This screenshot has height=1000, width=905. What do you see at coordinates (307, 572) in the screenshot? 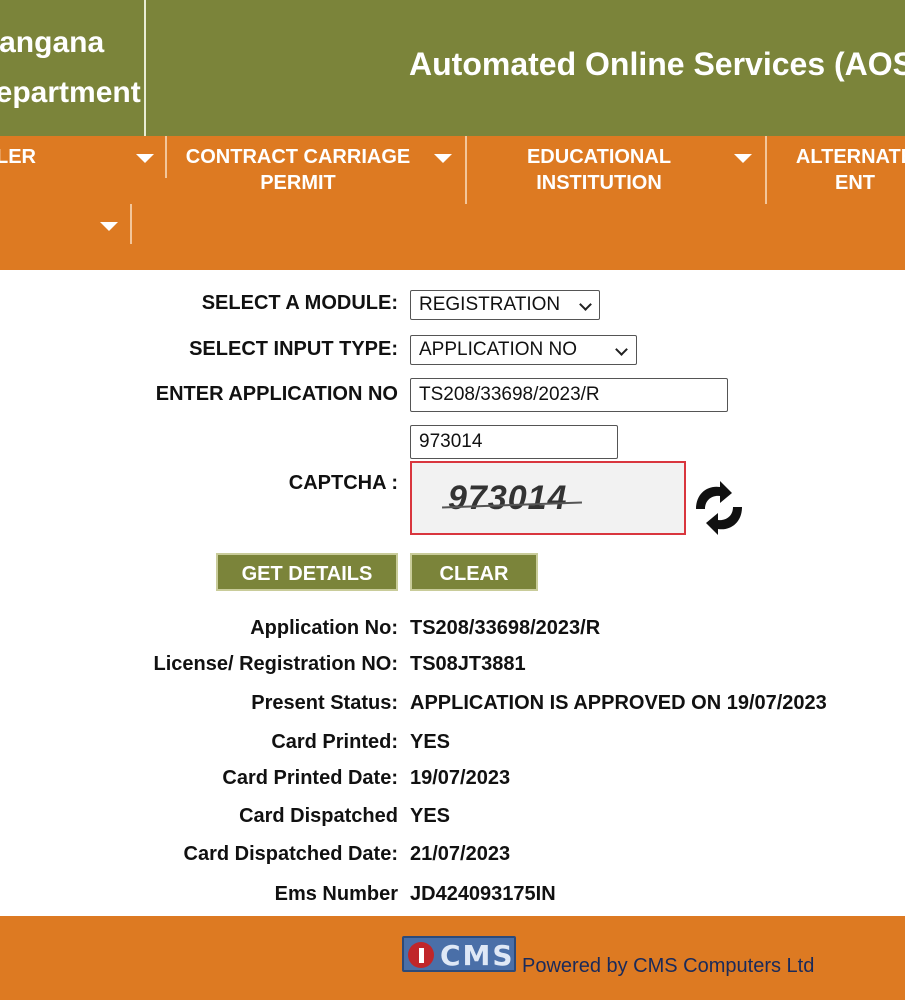
I see `get-details-button: GET DETAILS` at bounding box center [307, 572].